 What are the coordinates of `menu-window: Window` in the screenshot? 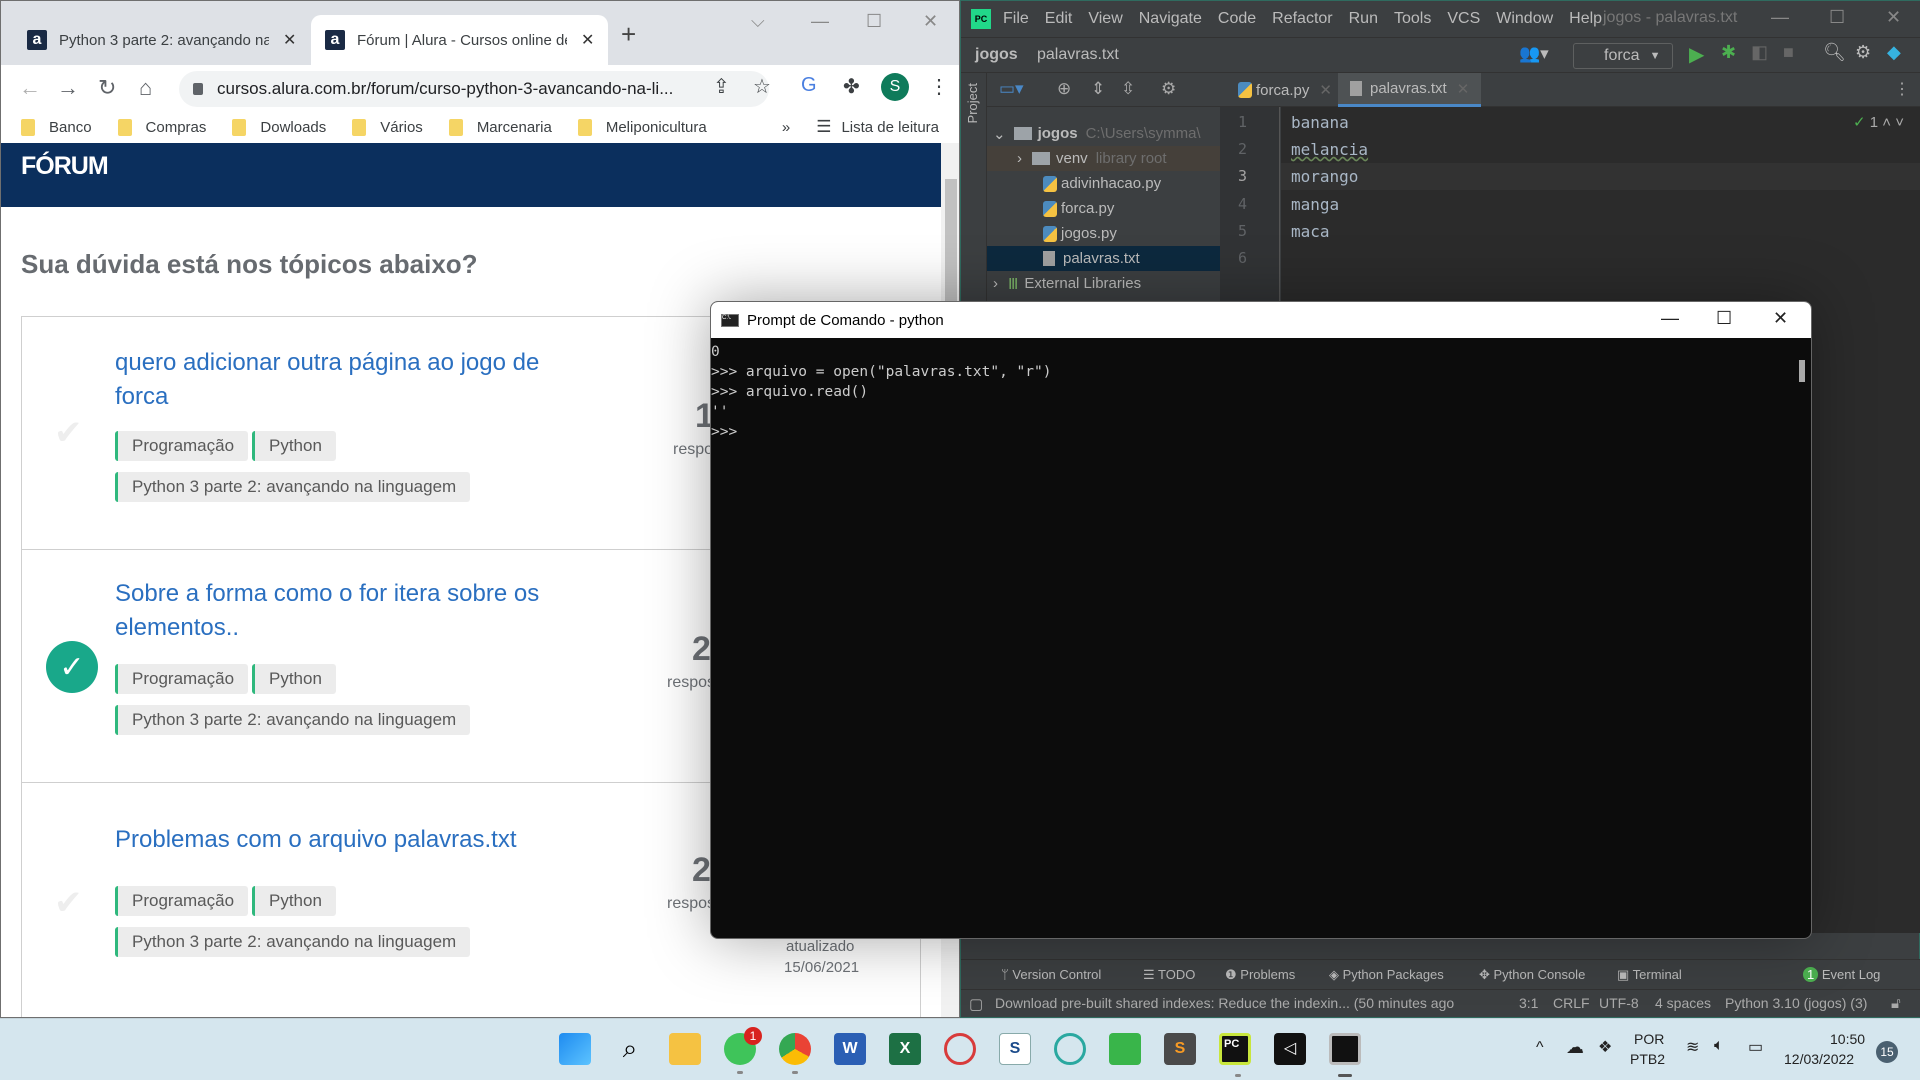 It's located at (1524, 19).